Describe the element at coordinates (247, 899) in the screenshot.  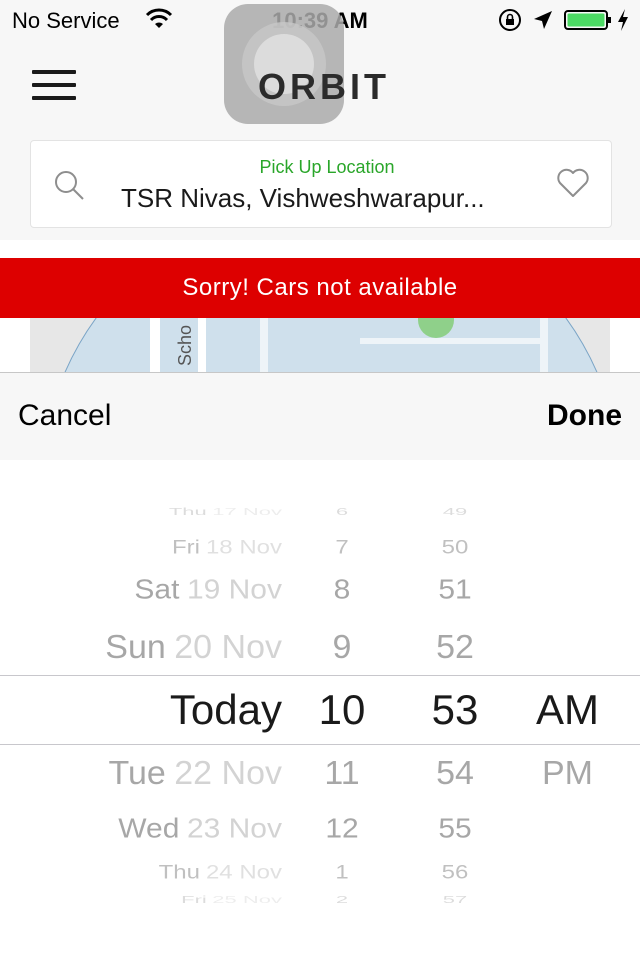
I see `date-label: 25 Nov` at that location.